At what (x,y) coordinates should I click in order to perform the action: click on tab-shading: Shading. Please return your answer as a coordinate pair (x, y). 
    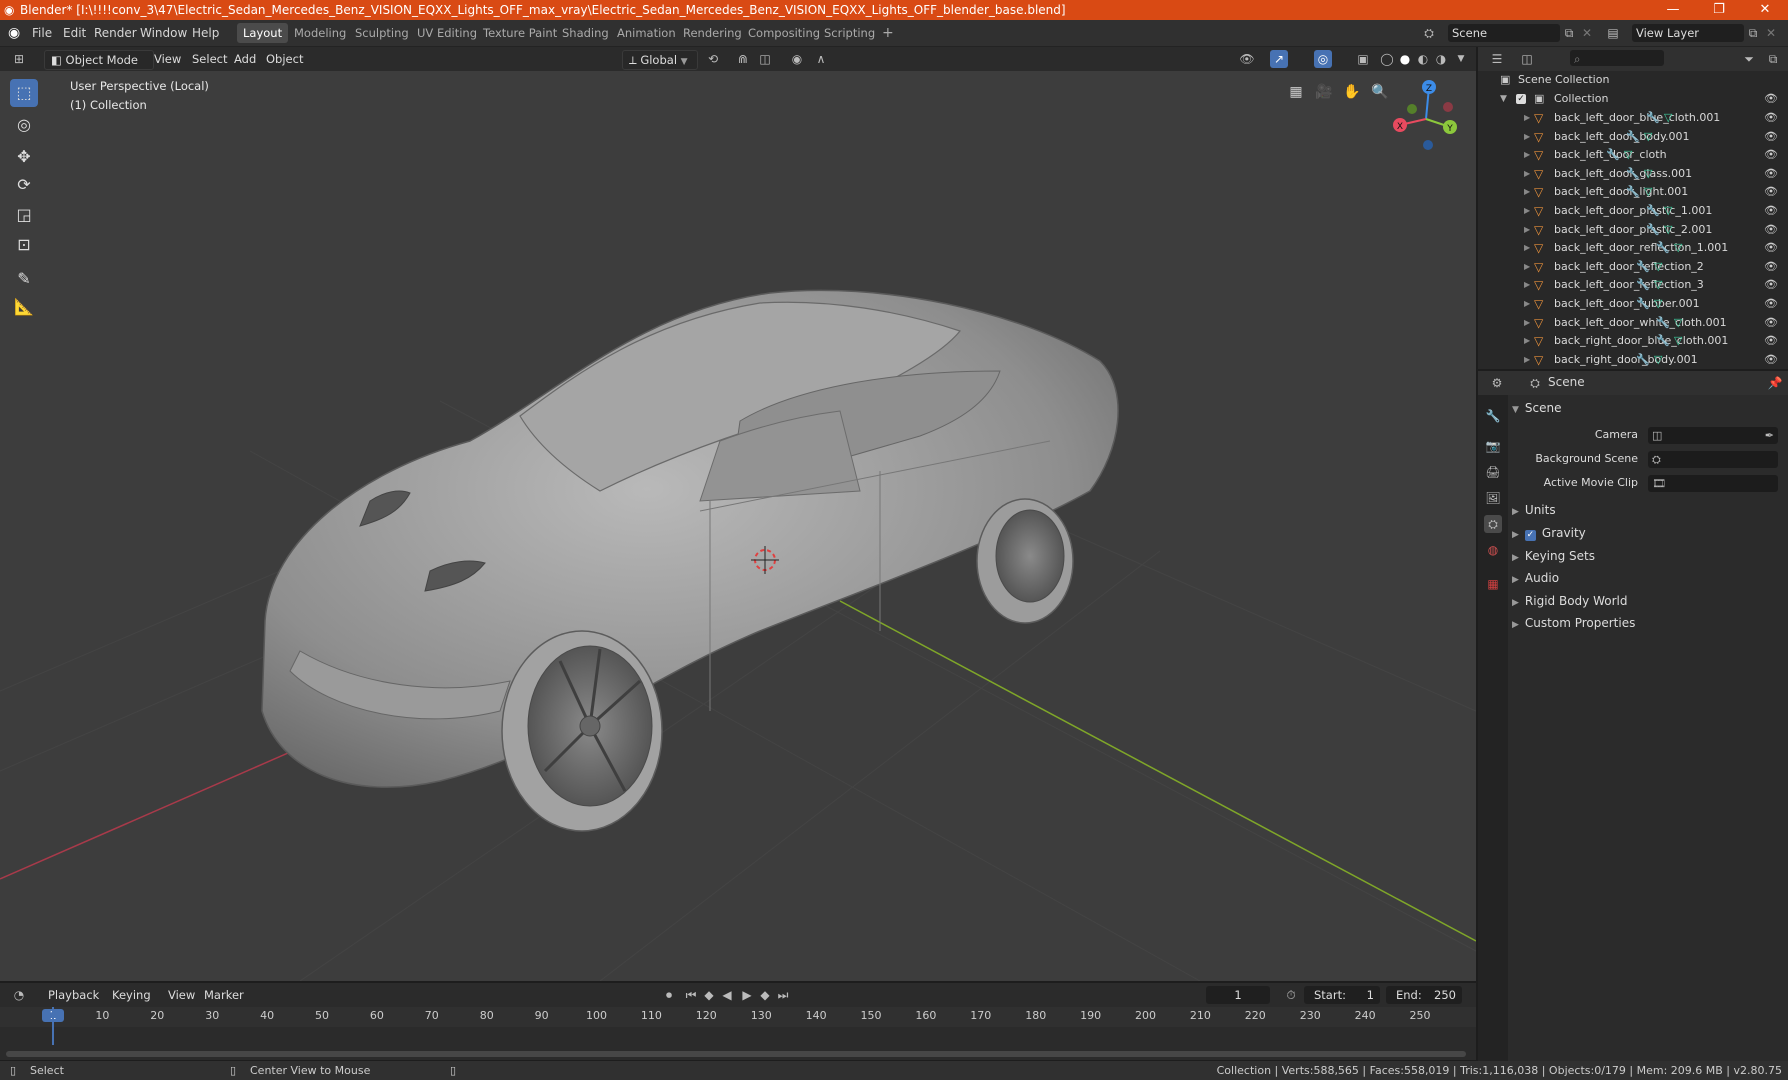
    Looking at the image, I should click on (585, 33).